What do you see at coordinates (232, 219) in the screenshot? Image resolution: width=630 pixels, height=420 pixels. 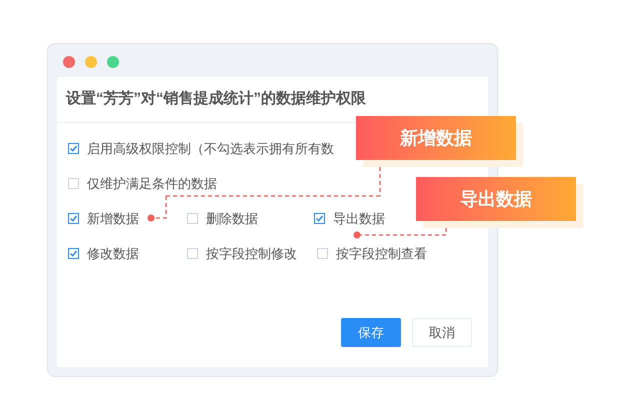 I see `option-label: 删除数据` at bounding box center [232, 219].